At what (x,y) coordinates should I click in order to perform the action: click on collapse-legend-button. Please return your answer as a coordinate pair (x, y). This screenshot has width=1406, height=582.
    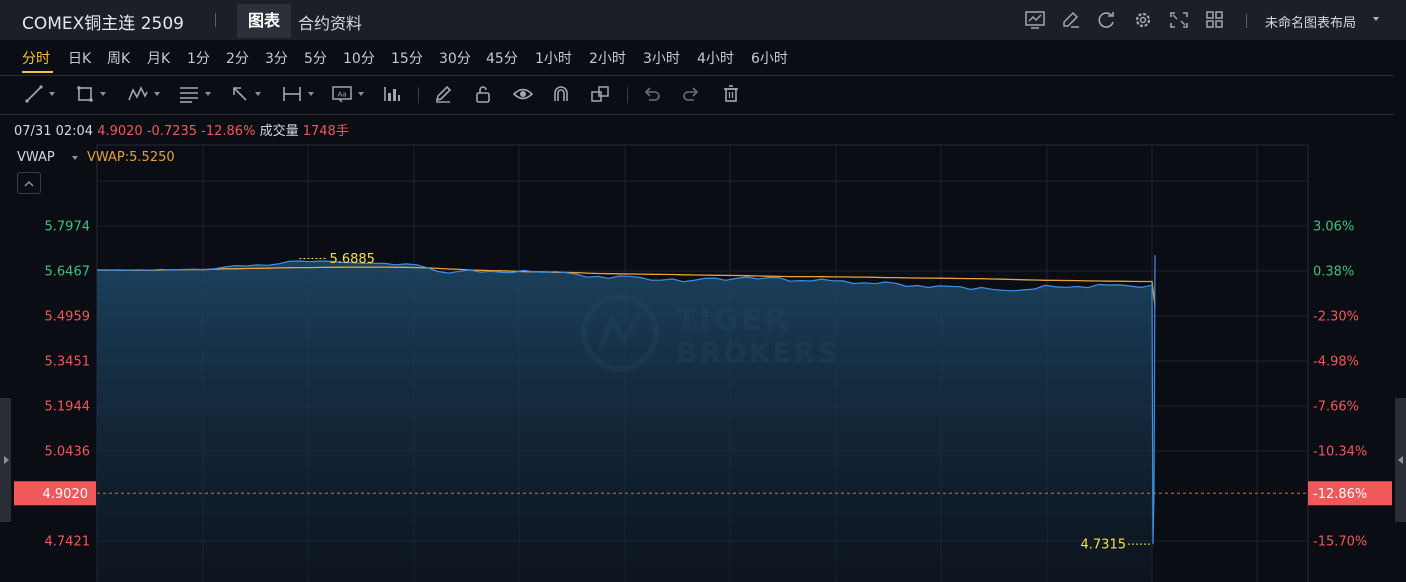
    Looking at the image, I should click on (29, 183).